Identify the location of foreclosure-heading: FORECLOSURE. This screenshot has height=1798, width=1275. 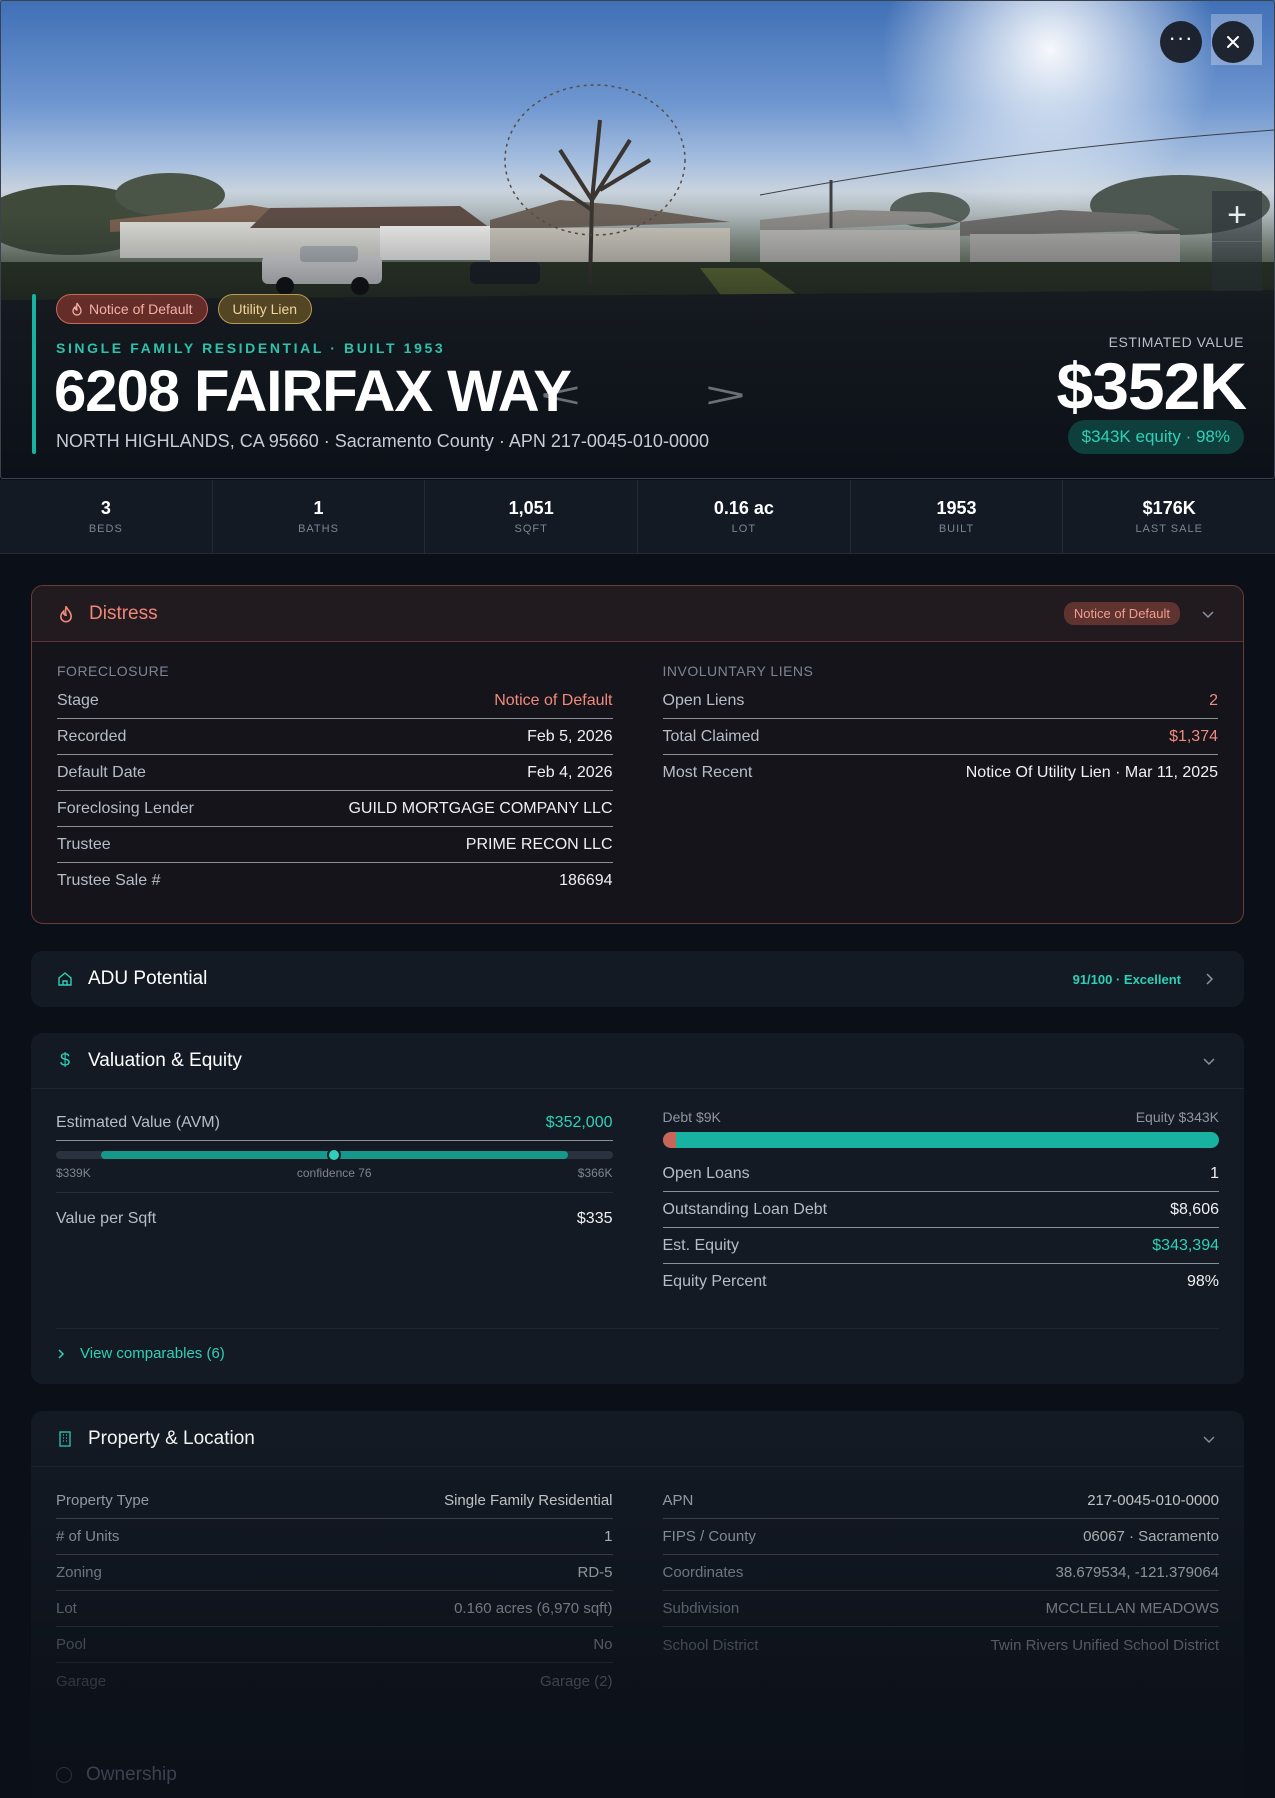
(113, 671).